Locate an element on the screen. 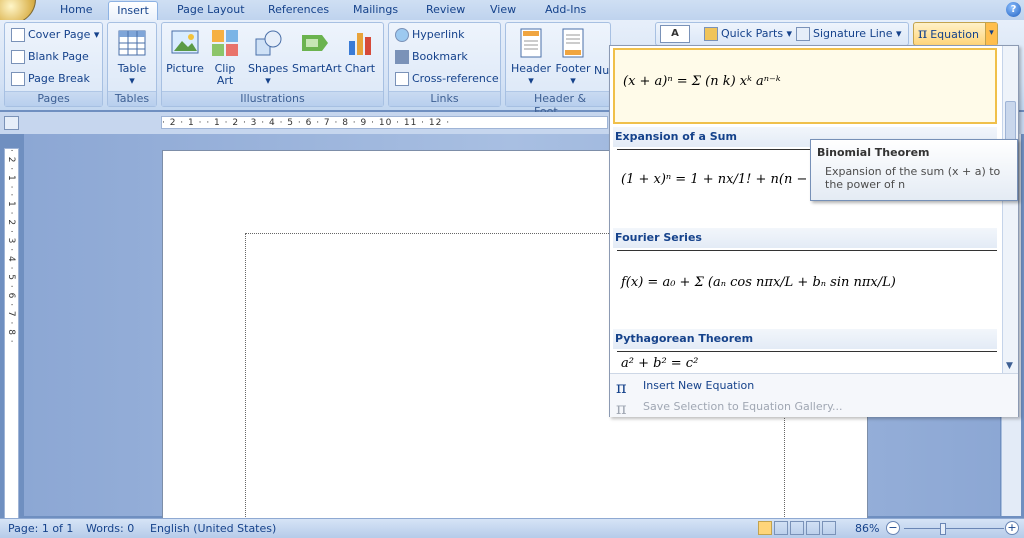 This screenshot has width=1024, height=538. smartart-icon is located at coordinates (315, 43).